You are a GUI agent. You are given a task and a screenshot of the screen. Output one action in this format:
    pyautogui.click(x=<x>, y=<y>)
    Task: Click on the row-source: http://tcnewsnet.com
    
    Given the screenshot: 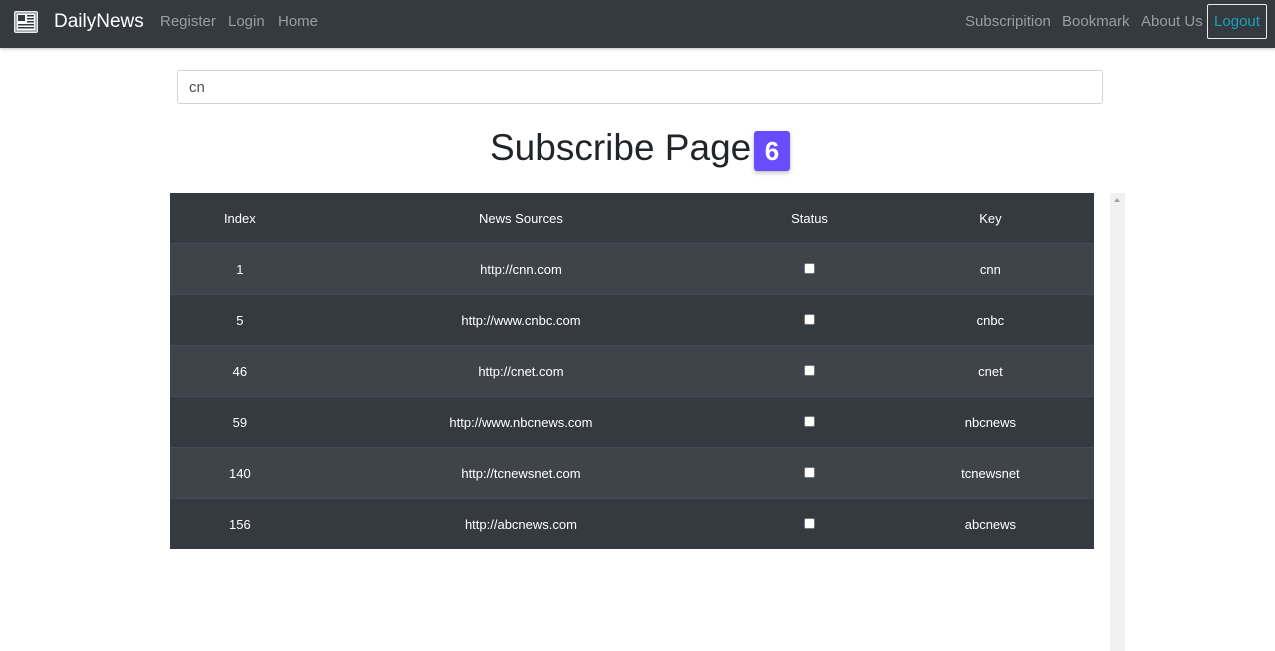 What is the action you would take?
    pyautogui.click(x=521, y=473)
    